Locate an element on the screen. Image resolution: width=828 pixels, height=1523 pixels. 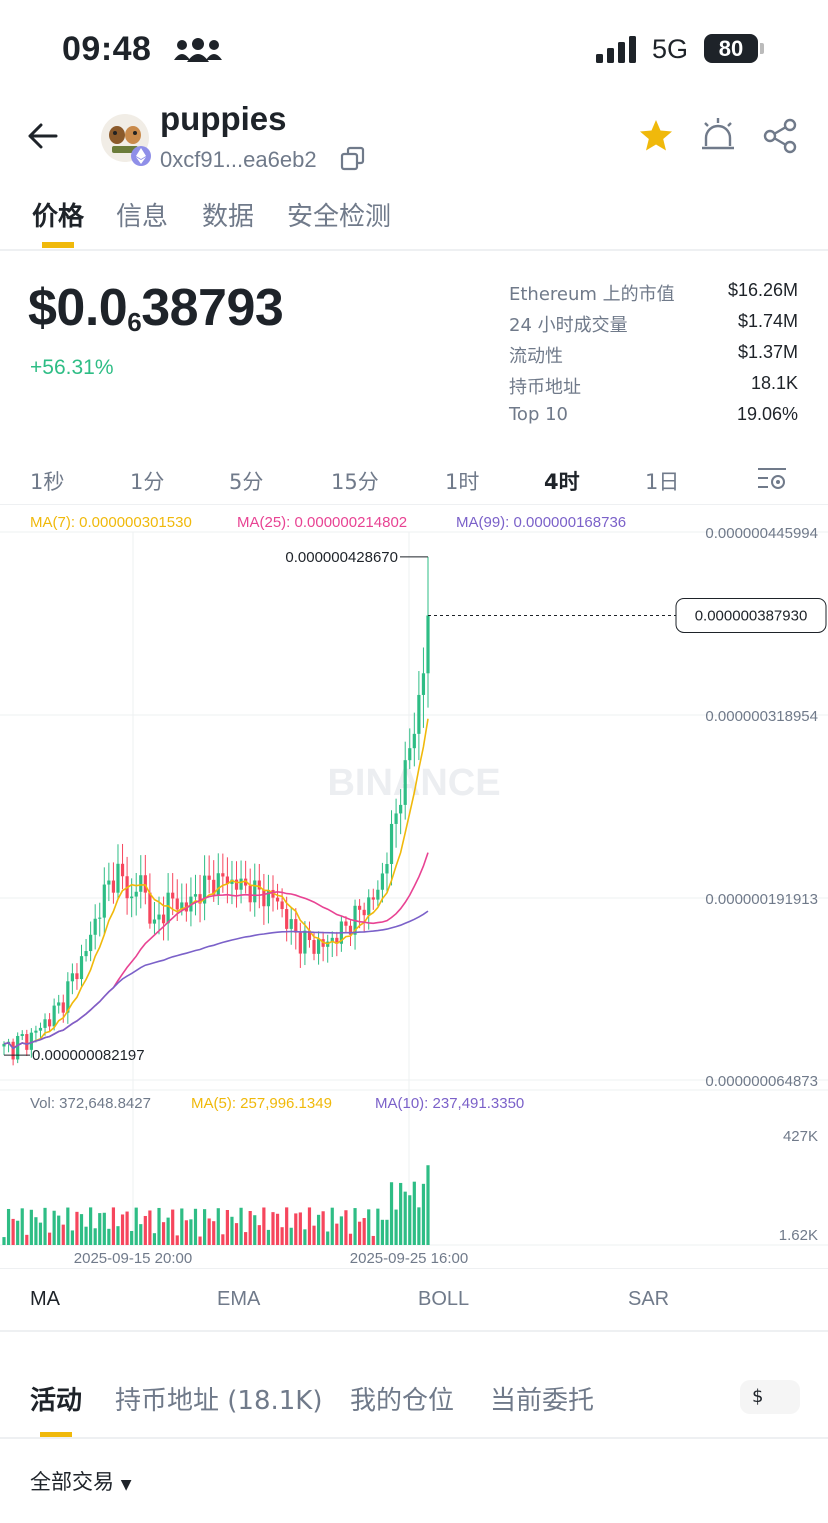
price-change: +56.31% is located at coordinates (72, 367).